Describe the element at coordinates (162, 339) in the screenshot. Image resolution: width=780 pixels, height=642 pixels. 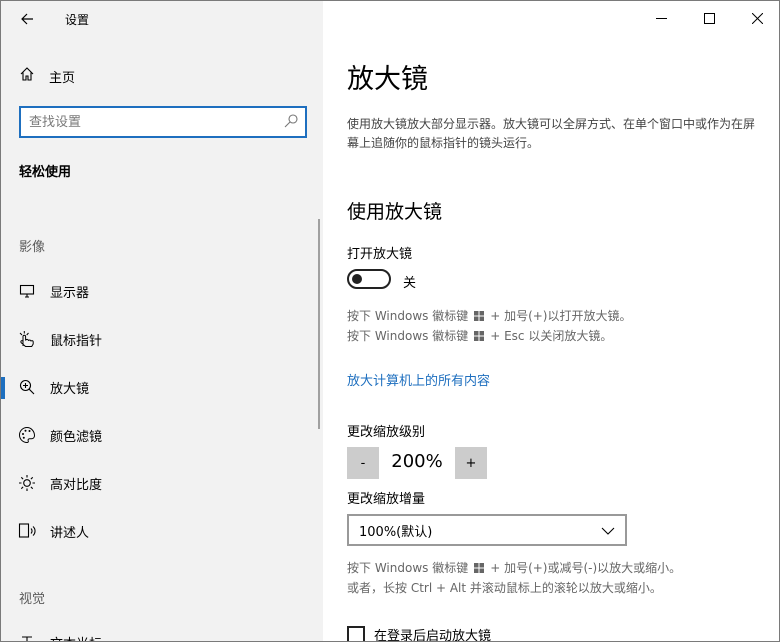
I see `sidebar-item-mouse-pointer: 鼠标指针` at that location.